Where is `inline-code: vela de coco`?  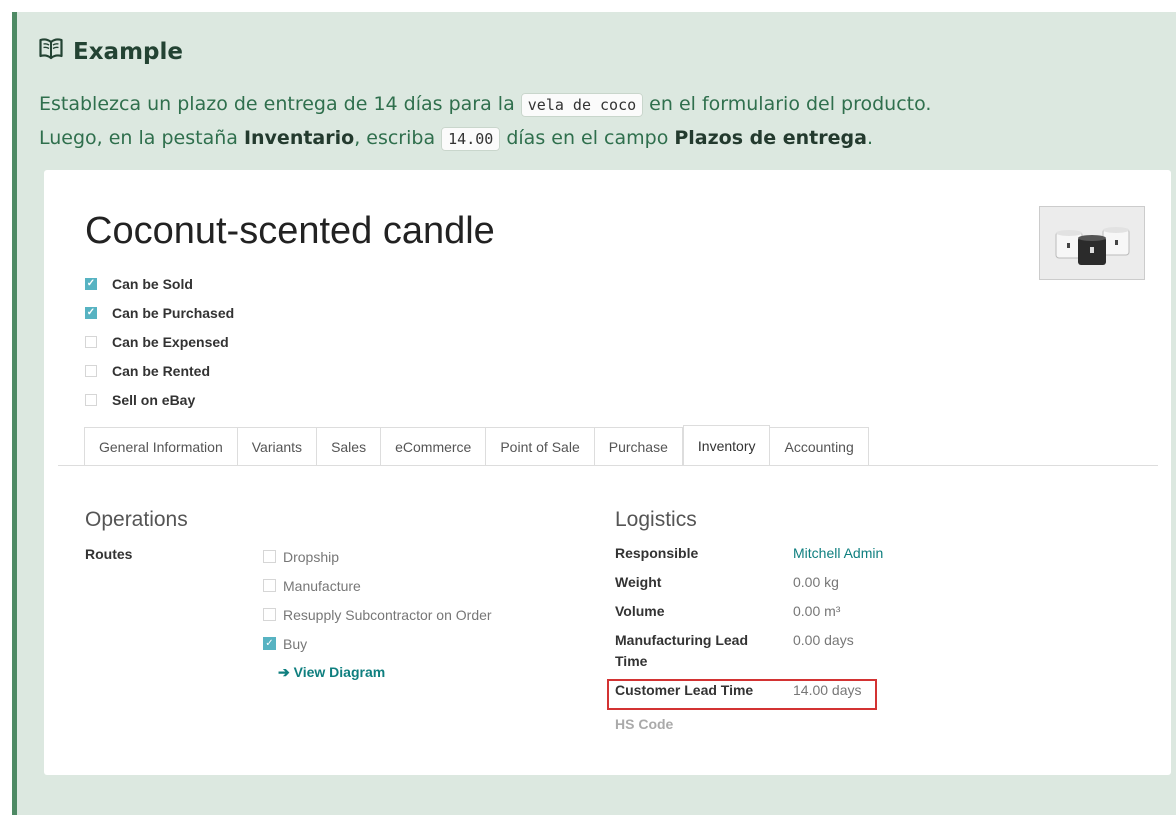
inline-code: vela de coco is located at coordinates (582, 105).